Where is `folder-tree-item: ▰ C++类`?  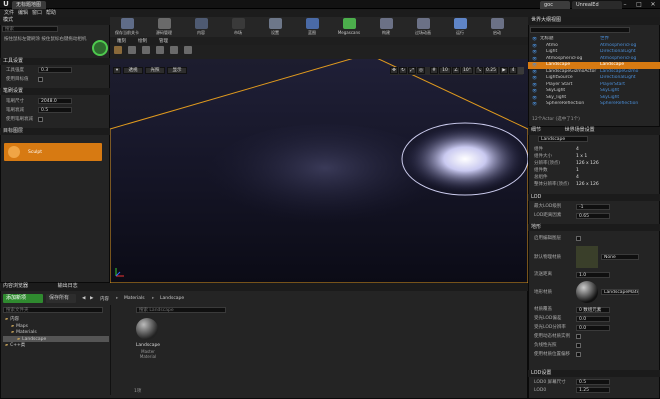 folder-tree-item: ▰ C++类 is located at coordinates (56, 345).